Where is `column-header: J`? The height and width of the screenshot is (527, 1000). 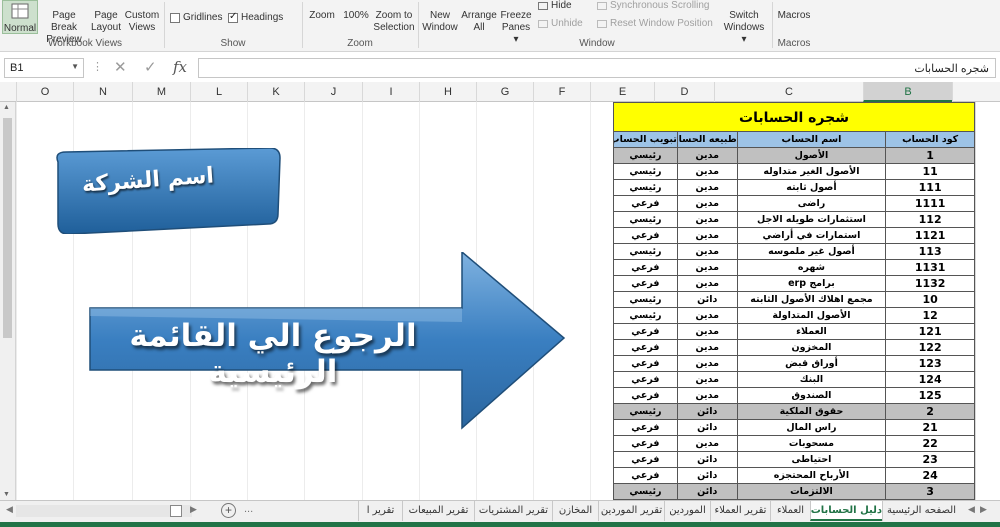
column-header: J is located at coordinates (333, 92).